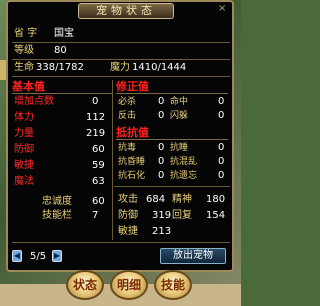 This screenshot has height=306, width=320. Describe the element at coordinates (57, 256) in the screenshot. I see `next-pet-icon: ▶` at that location.